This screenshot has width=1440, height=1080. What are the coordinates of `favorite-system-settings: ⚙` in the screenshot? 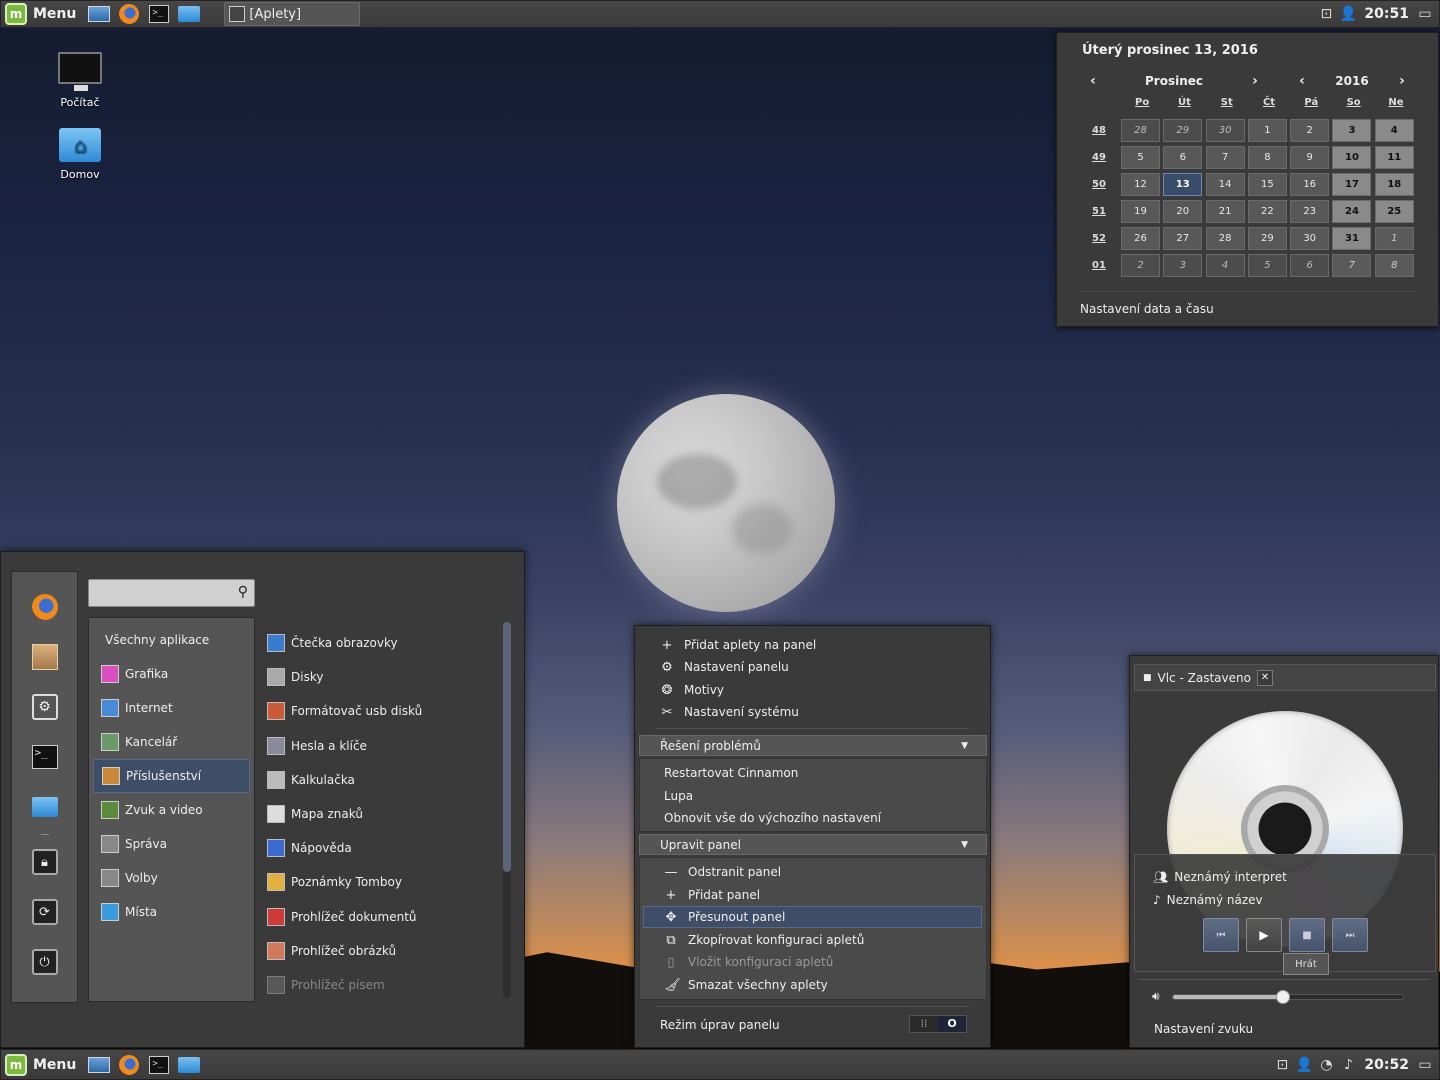 It's located at (45, 707).